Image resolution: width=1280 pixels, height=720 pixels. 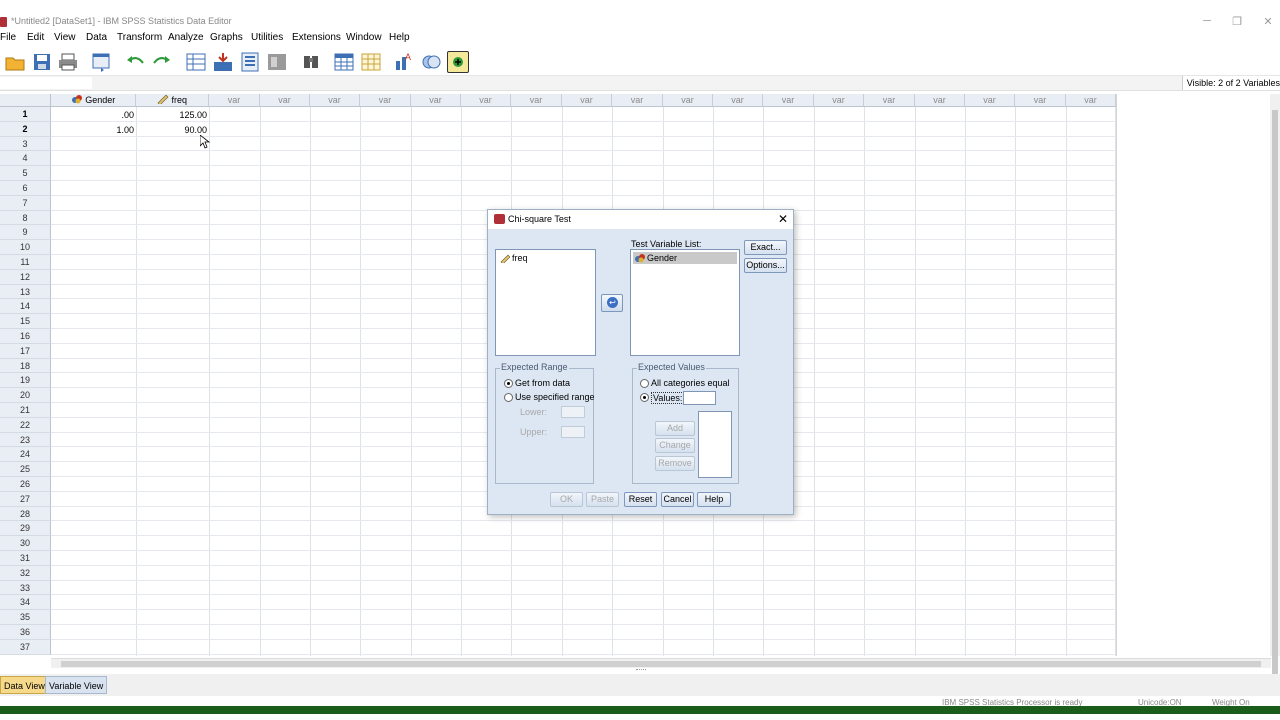 What do you see at coordinates (8, 37) in the screenshot?
I see `menu-file: File` at bounding box center [8, 37].